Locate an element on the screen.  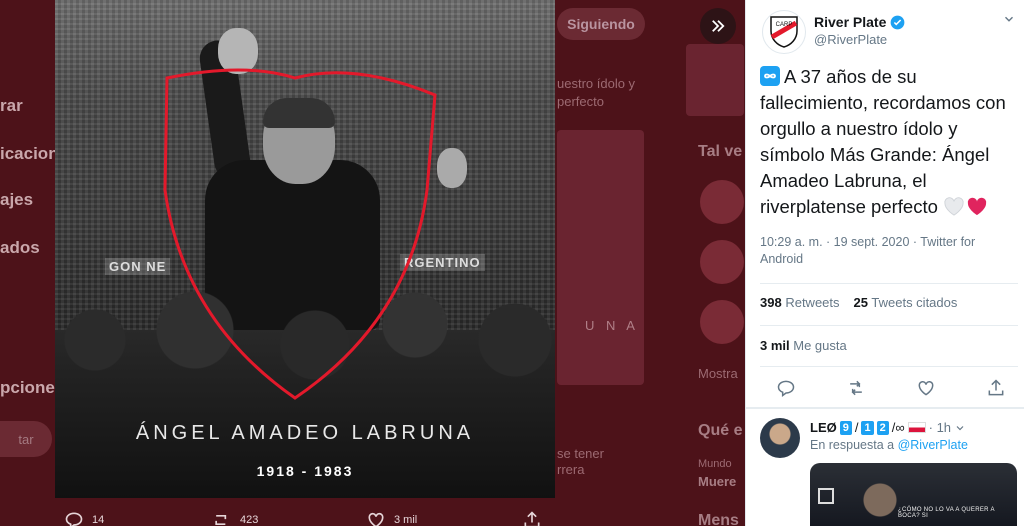
image-reply-count: 14 is located at coordinates (98, 520).